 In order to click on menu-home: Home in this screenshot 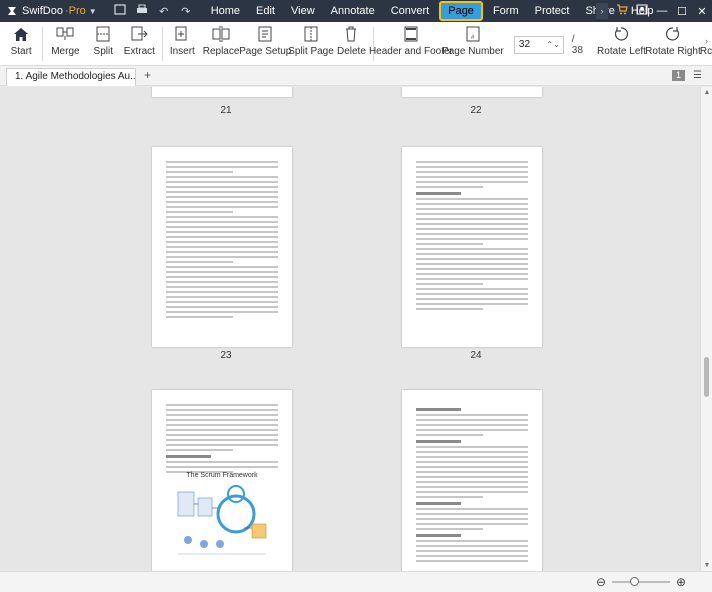, I will do `click(225, 11)`.